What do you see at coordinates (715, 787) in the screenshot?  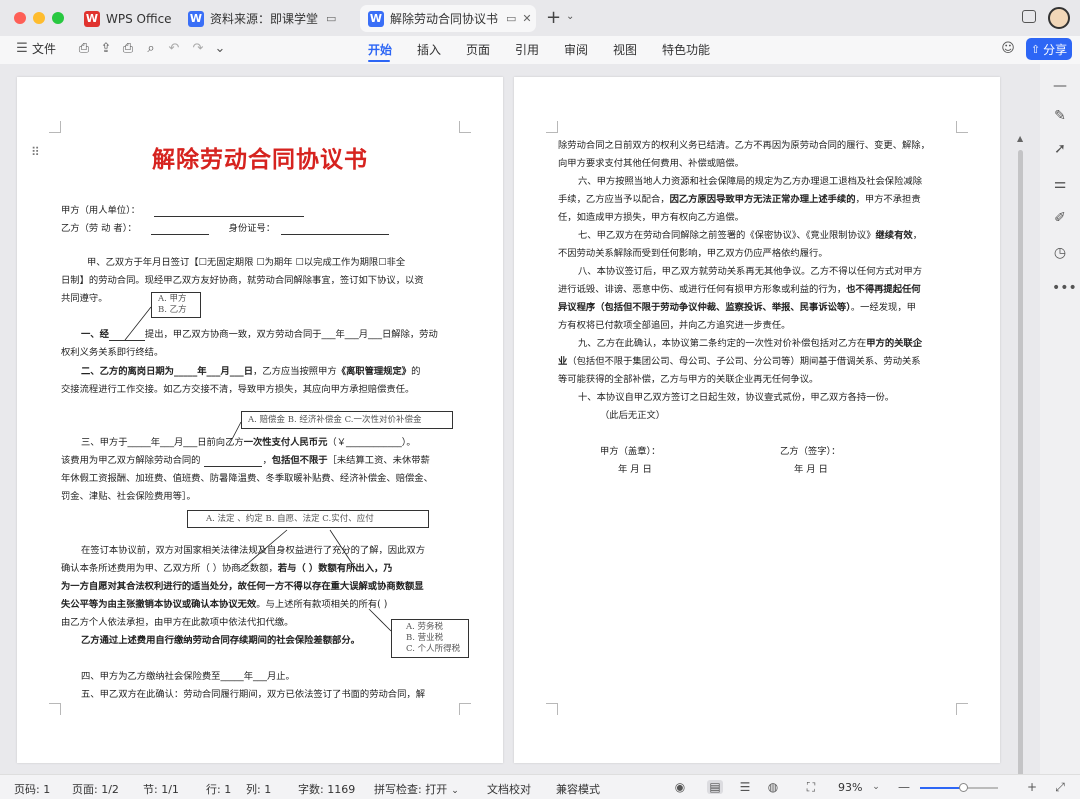 I see `page-view-icon: ▤` at bounding box center [715, 787].